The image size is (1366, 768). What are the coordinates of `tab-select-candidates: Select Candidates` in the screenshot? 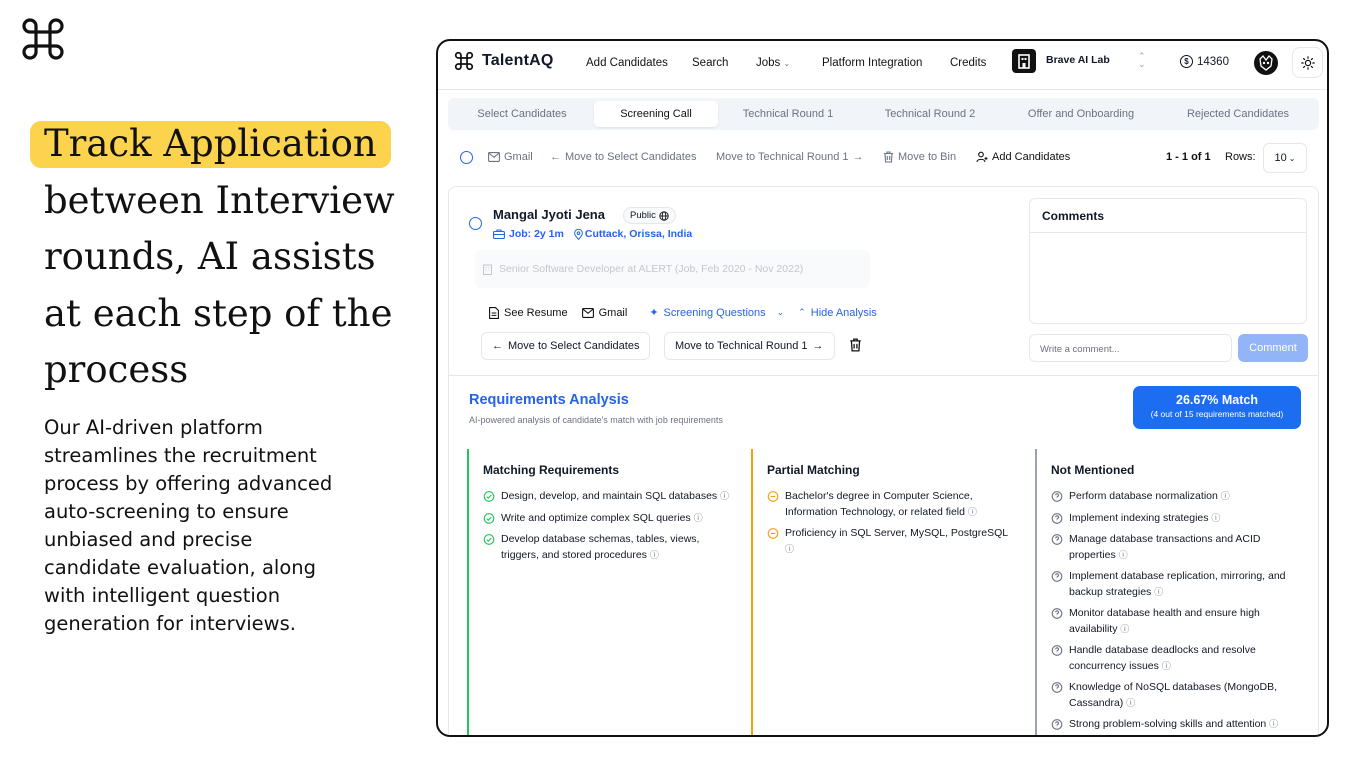 It's located at (522, 114).